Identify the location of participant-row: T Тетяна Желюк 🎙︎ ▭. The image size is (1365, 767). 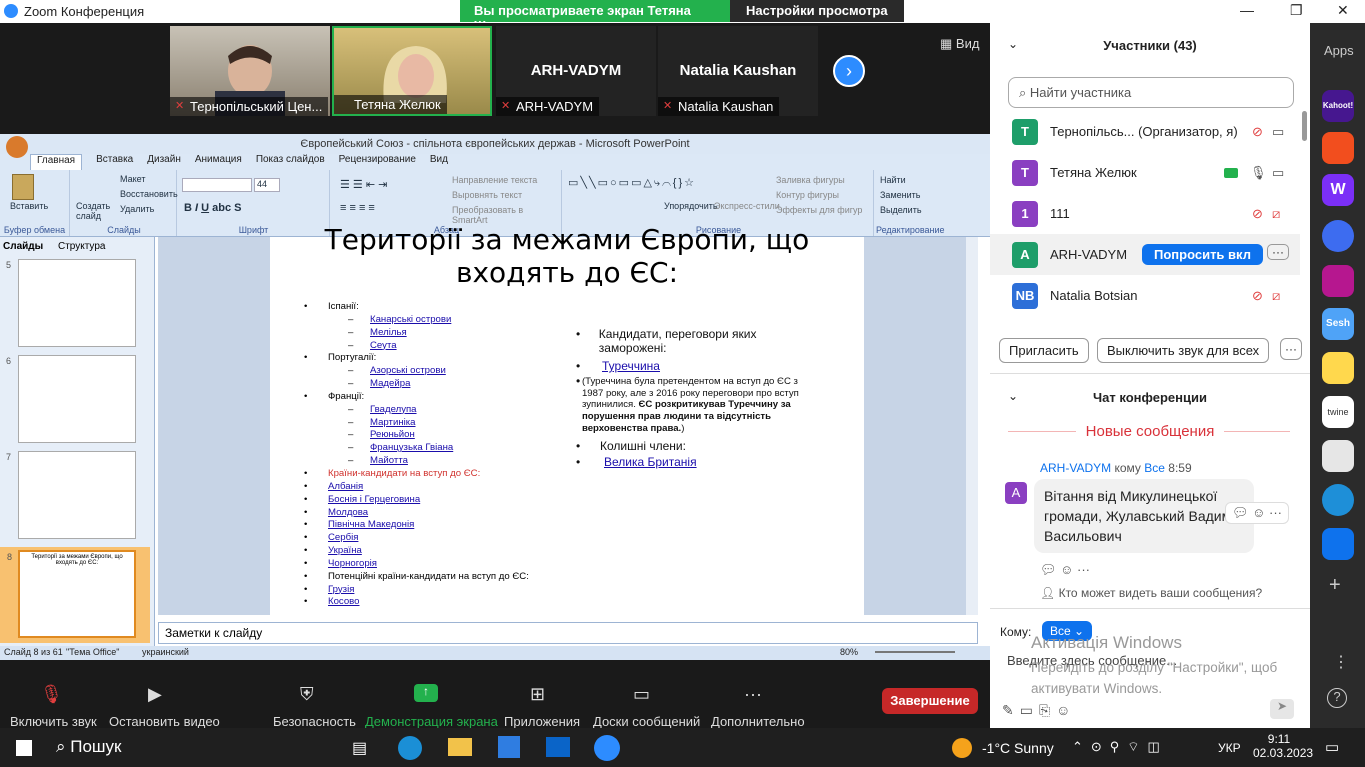
(1145, 172).